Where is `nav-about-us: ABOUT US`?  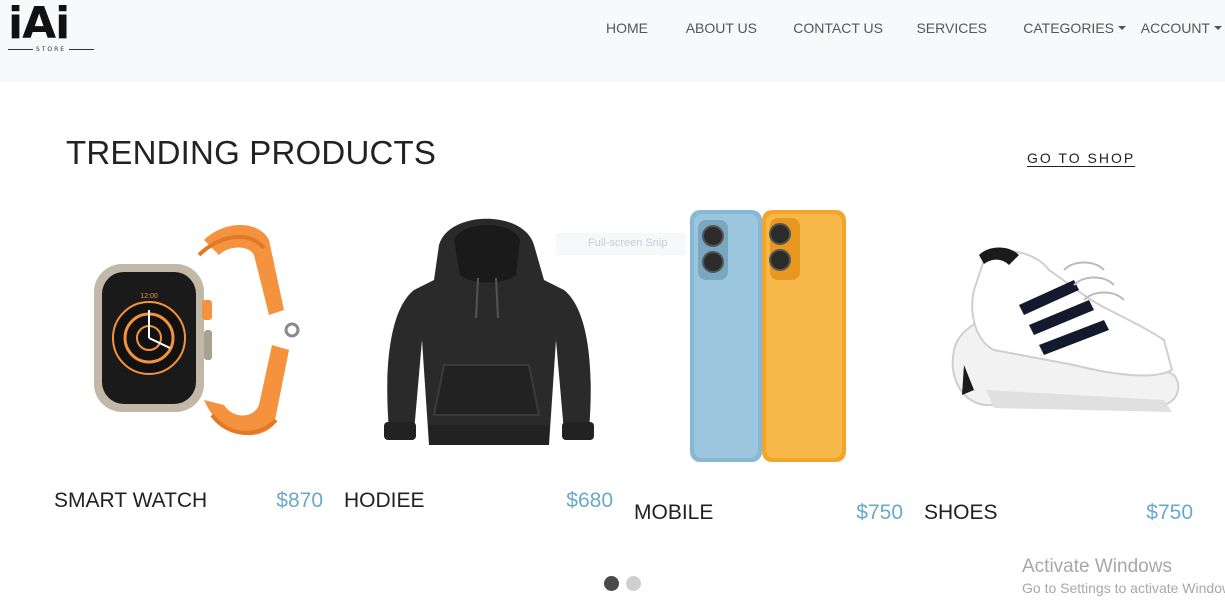 nav-about-us: ABOUT US is located at coordinates (721, 28).